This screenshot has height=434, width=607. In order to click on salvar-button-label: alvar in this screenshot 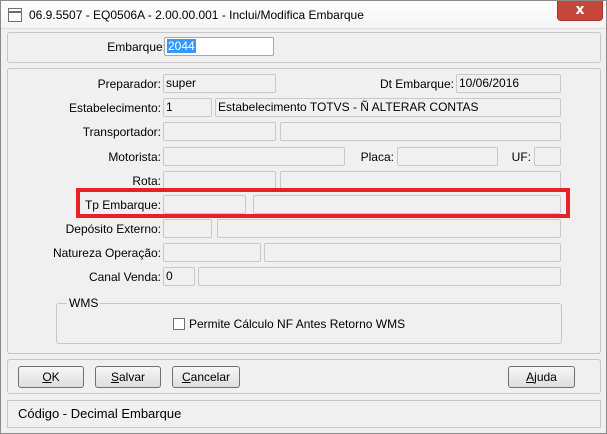, I will do `click(132, 377)`.